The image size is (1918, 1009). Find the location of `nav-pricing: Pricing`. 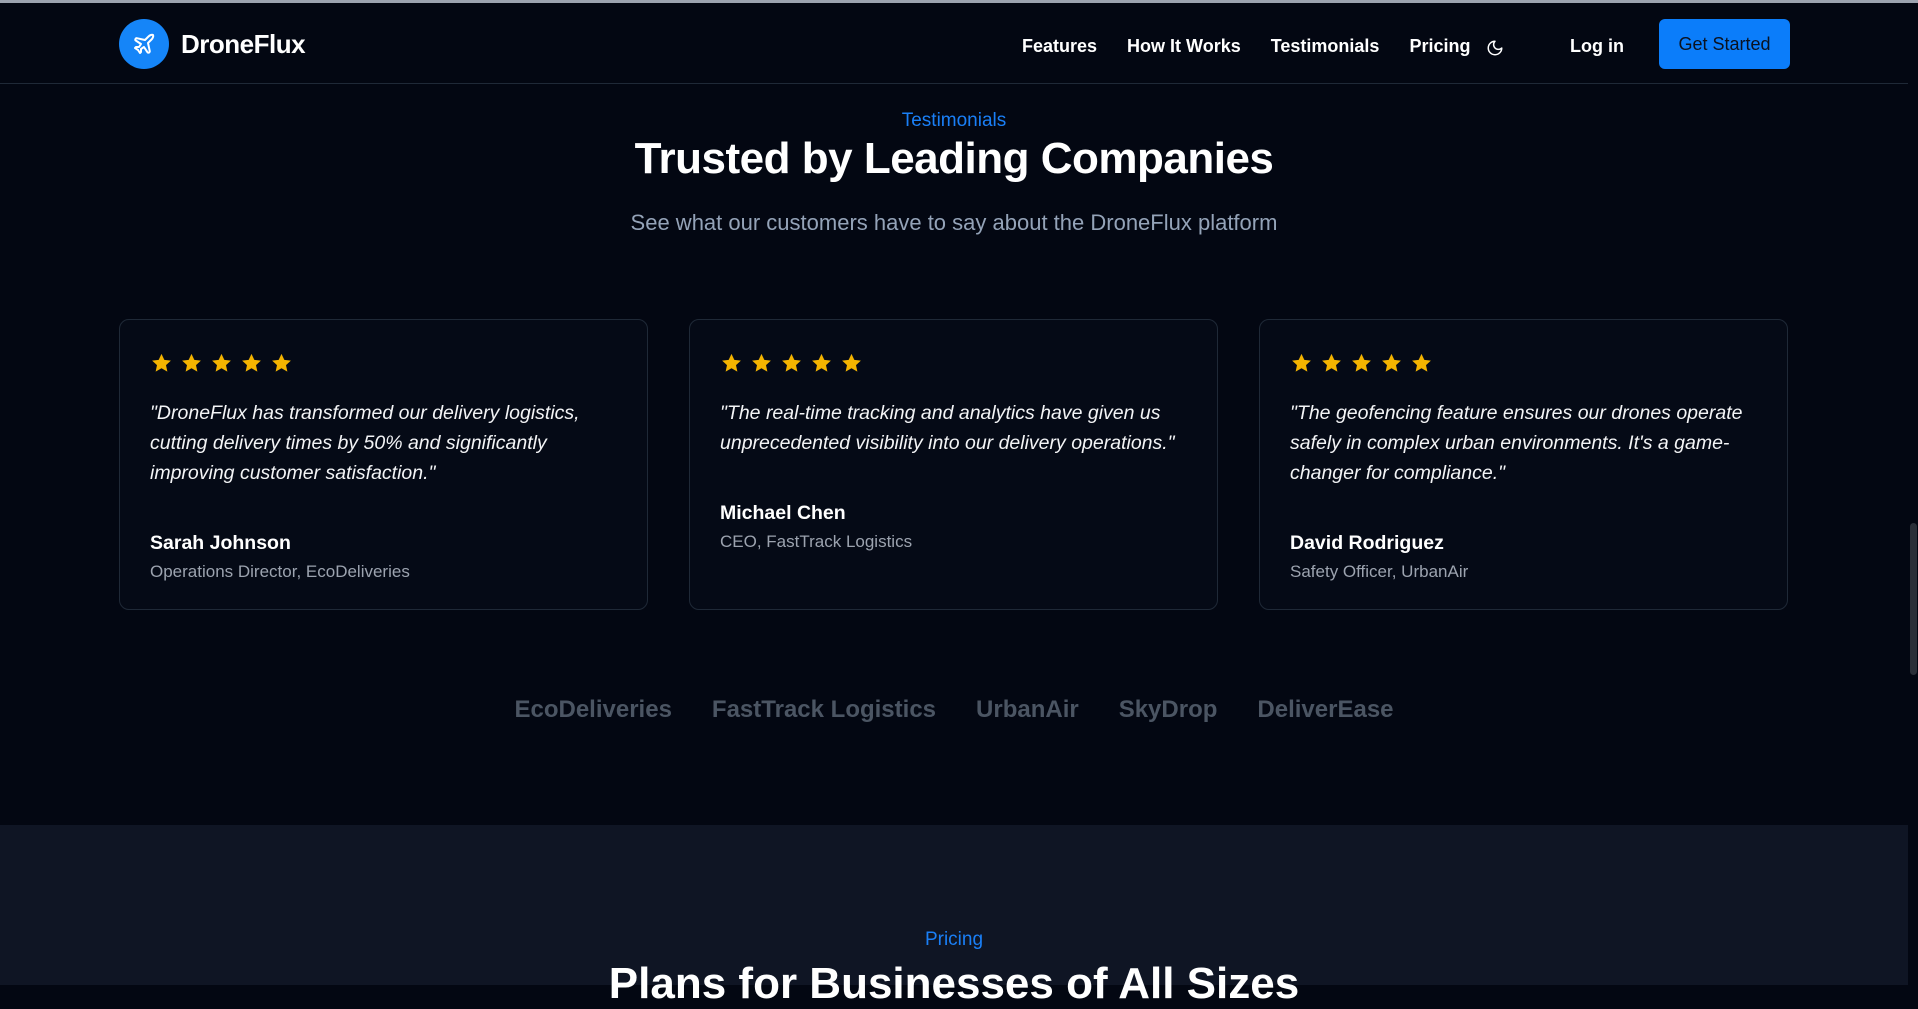

nav-pricing: Pricing is located at coordinates (1439, 46).